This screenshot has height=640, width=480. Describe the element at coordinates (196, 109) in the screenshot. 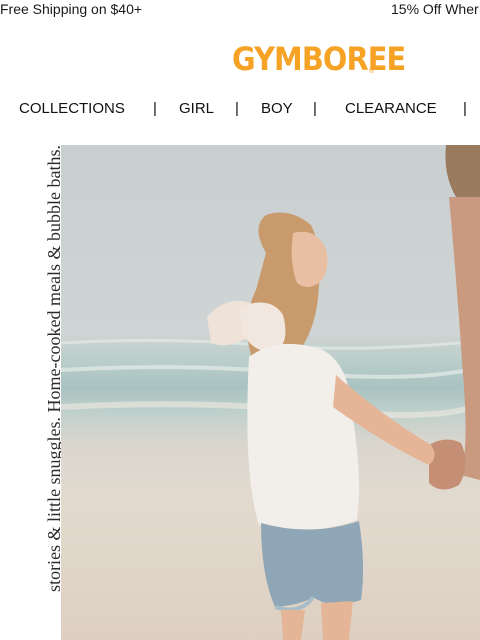

I see `nav-girl: GIRL` at that location.